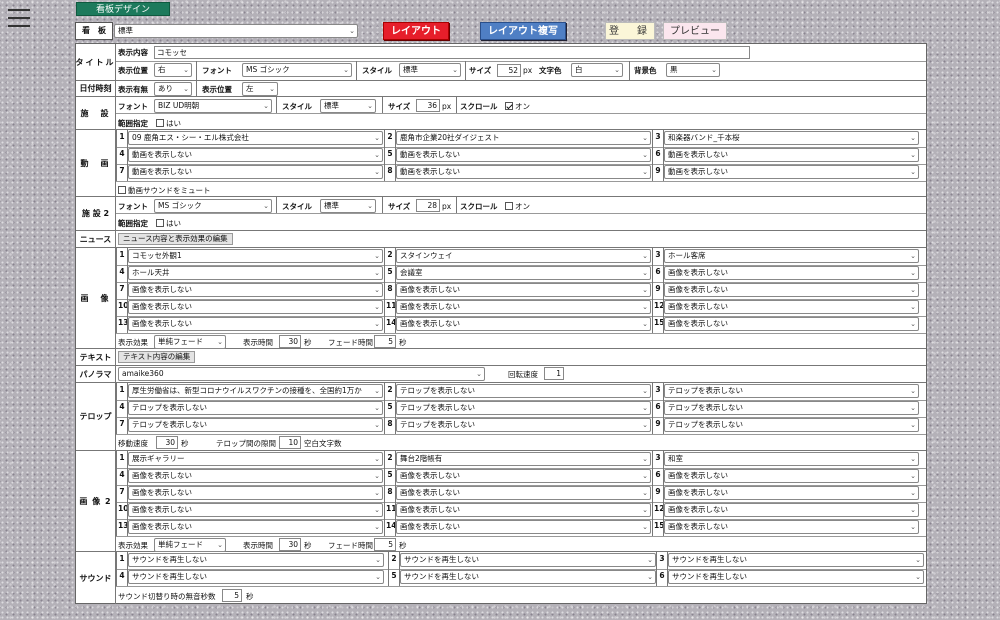 Image resolution: width=1000 pixels, height=620 pixels. I want to click on news-edit-button: ニュース内容と表示効果の編集, so click(175, 239).